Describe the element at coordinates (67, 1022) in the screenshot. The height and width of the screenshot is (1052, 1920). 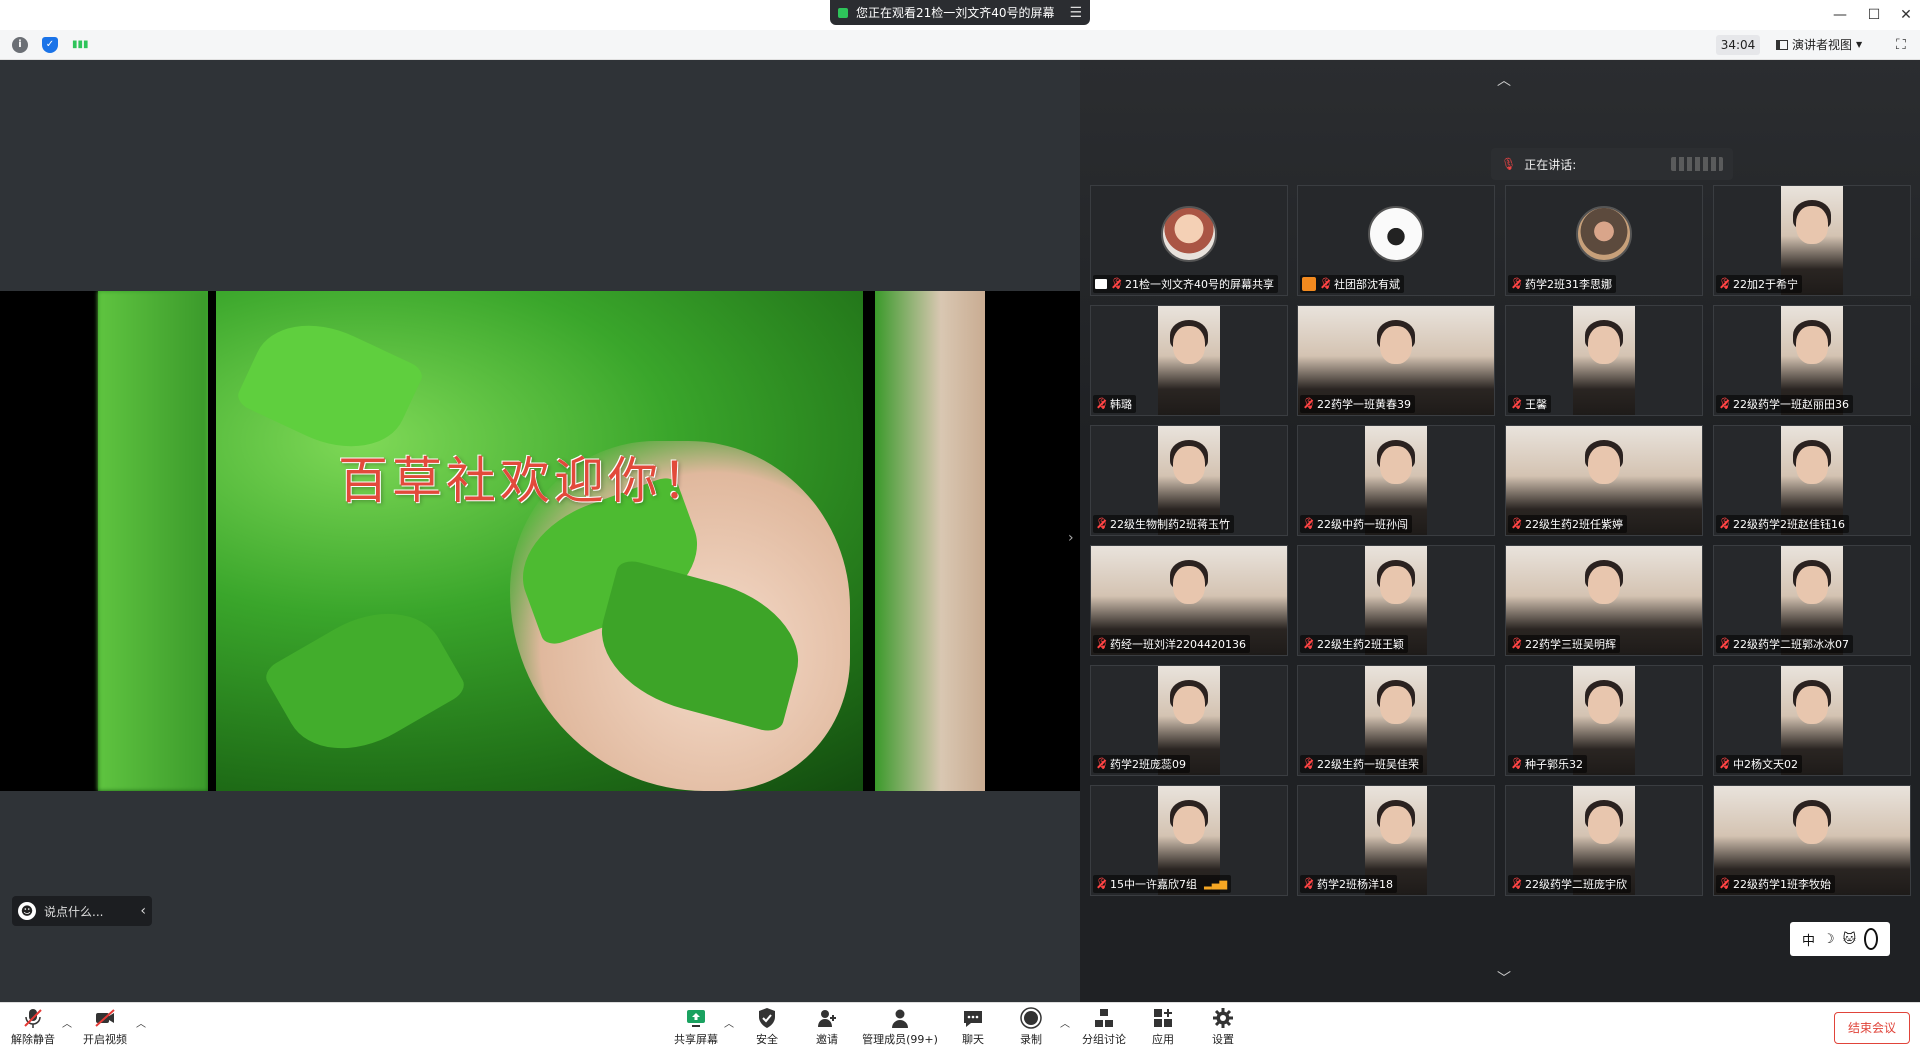
I see `audio-options-caret: ︿` at that location.